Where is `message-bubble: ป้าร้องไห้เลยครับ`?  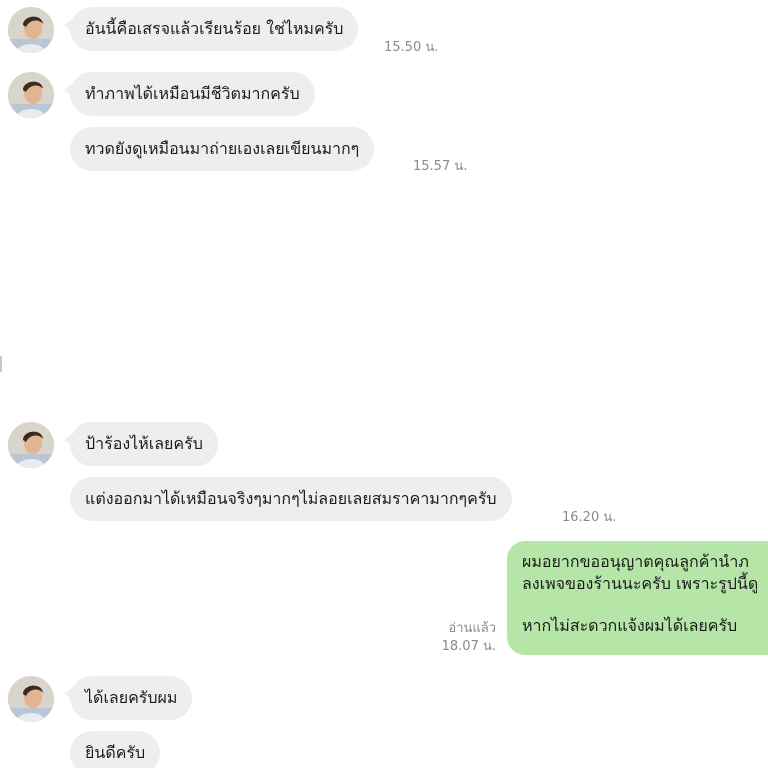 message-bubble: ป้าร้องไห้เลยครับ is located at coordinates (141, 444).